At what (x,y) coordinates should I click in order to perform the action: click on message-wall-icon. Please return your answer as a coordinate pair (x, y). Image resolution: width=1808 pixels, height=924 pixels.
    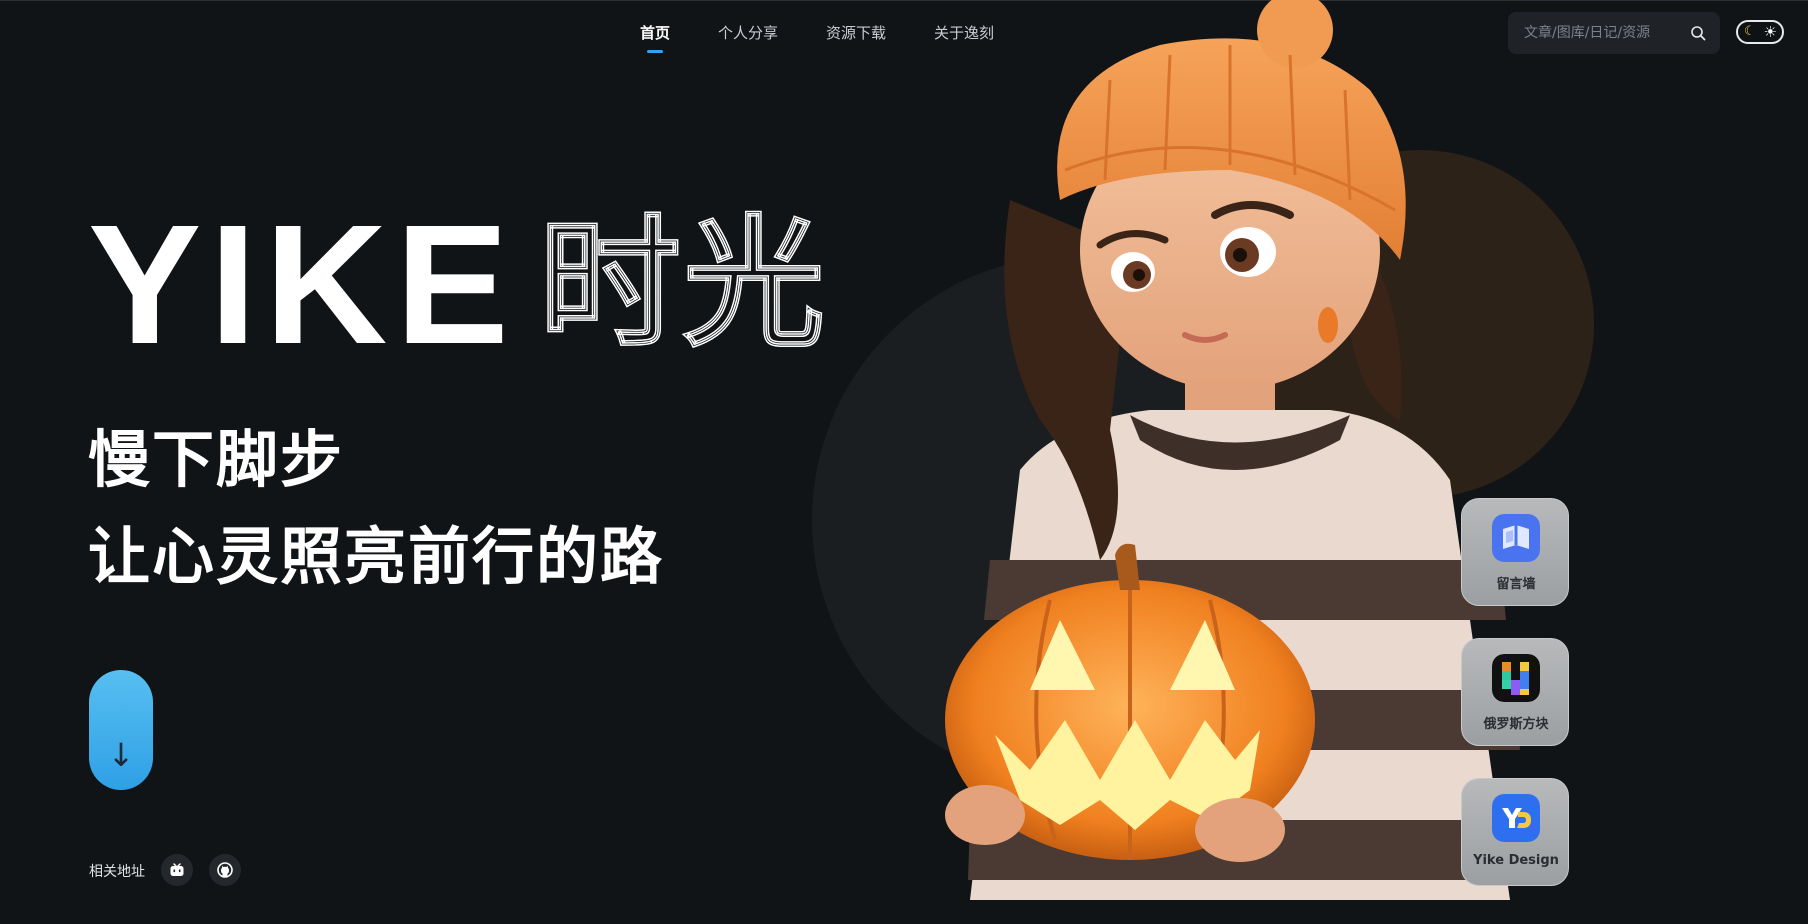
    Looking at the image, I should click on (1516, 538).